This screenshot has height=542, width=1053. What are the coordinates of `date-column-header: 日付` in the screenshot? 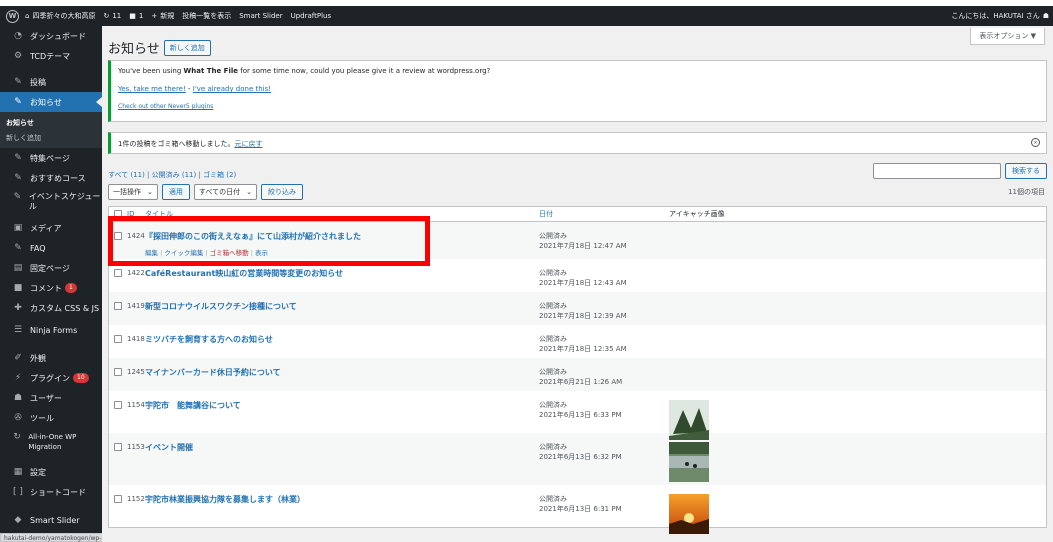 It's located at (604, 214).